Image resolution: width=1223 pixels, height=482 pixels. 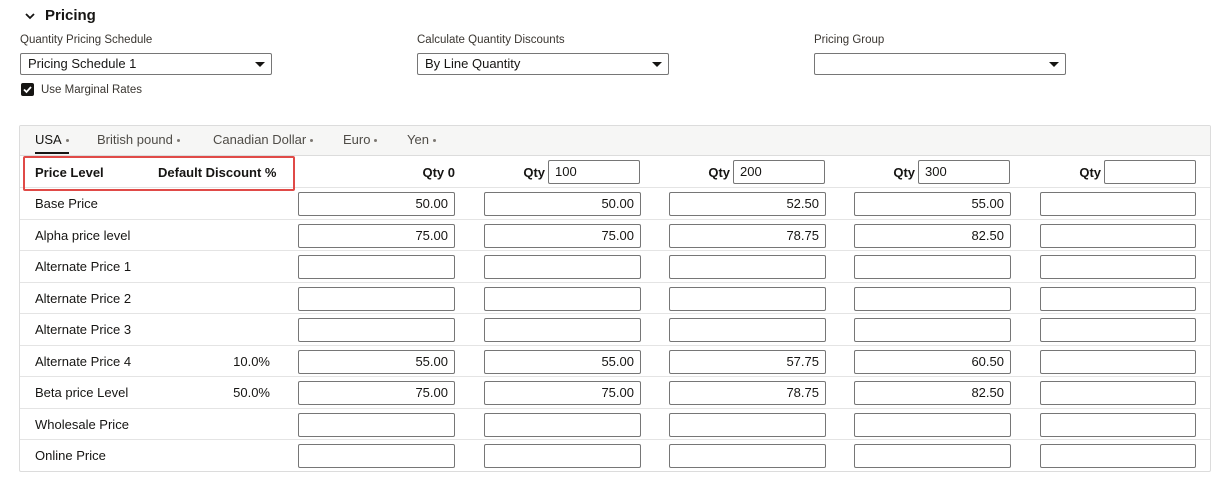 I want to click on price-cell: 52.50, so click(x=747, y=204).